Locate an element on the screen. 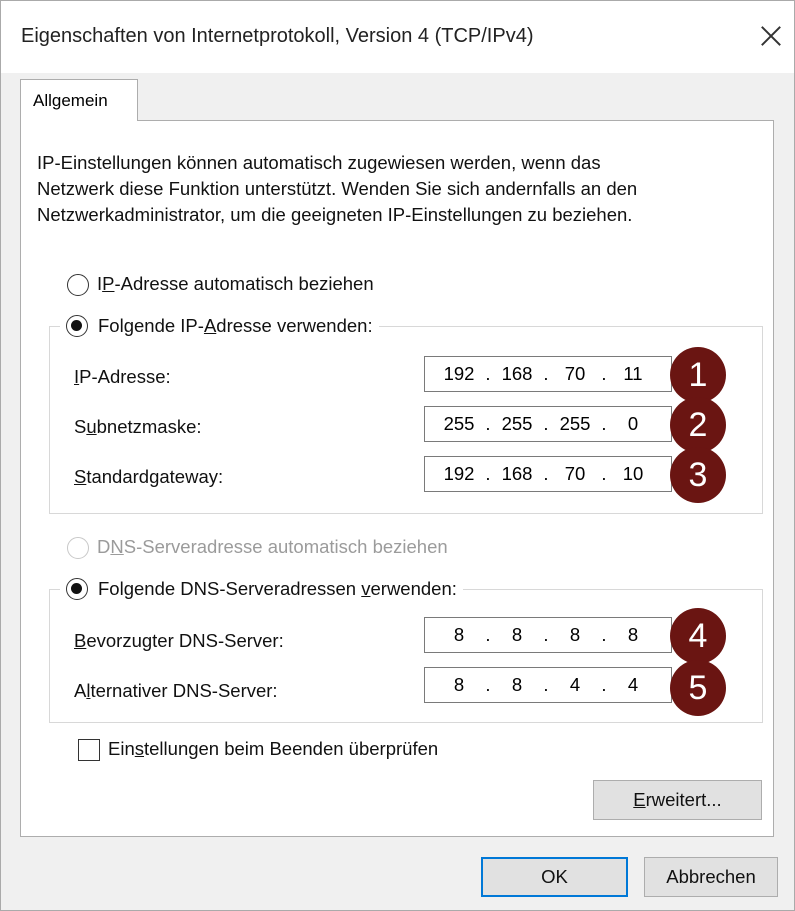  callout-badge-4: 4 is located at coordinates (698, 636).